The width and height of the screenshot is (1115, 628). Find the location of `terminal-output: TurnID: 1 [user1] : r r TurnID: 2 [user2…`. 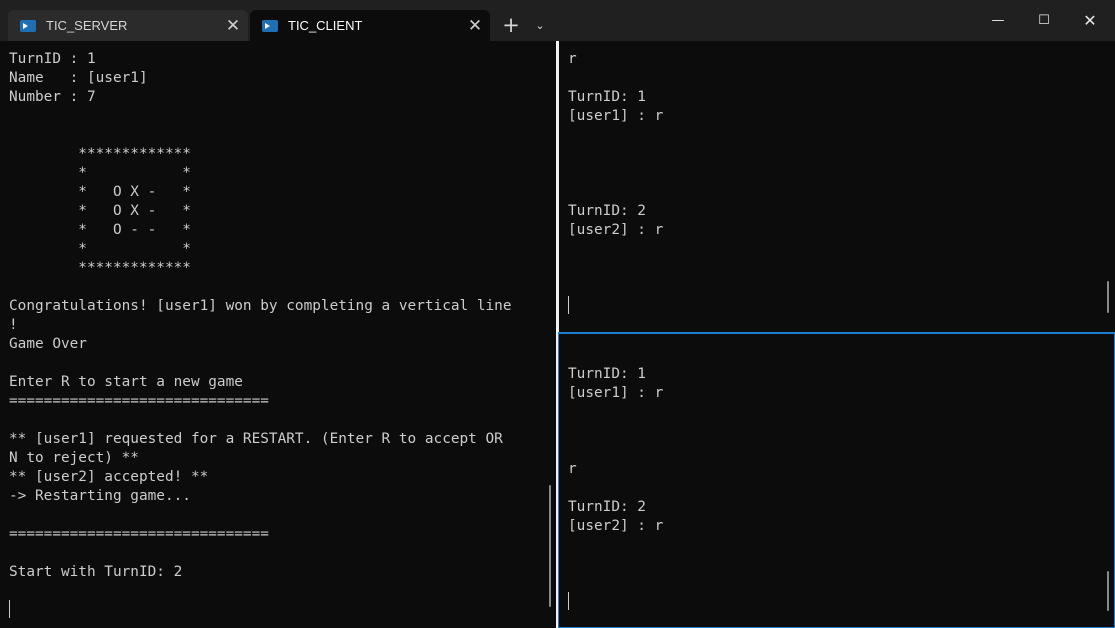

terminal-output: TurnID: 1 [user1] : r r TurnID: 2 [user2… is located at coordinates (616, 450).